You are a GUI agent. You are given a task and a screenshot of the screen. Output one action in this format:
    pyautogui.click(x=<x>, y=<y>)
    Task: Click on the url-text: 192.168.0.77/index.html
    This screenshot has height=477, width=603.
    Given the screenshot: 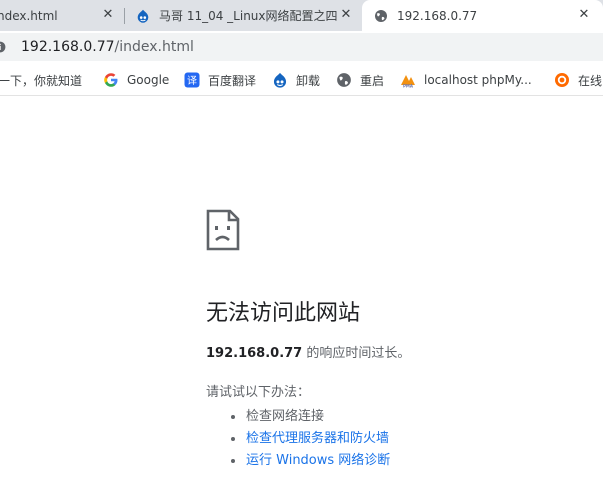 What is the action you would take?
    pyautogui.click(x=107, y=47)
    